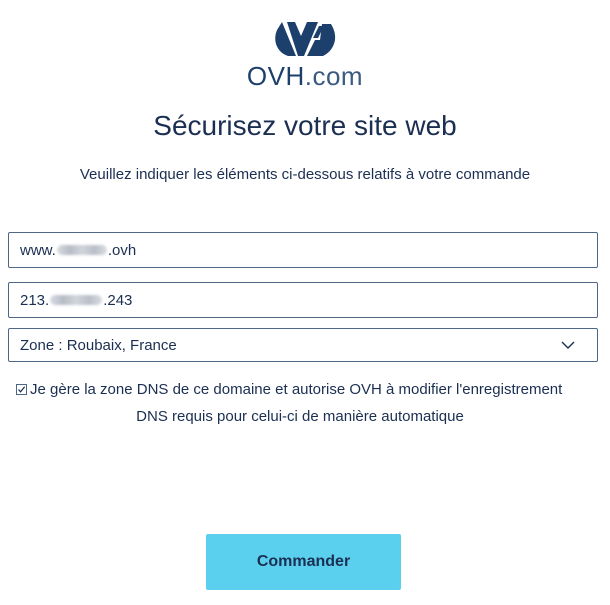 Image resolution: width=610 pixels, height=605 pixels. Describe the element at coordinates (35, 300) in the screenshot. I see `ip-prefix: 213.` at that location.